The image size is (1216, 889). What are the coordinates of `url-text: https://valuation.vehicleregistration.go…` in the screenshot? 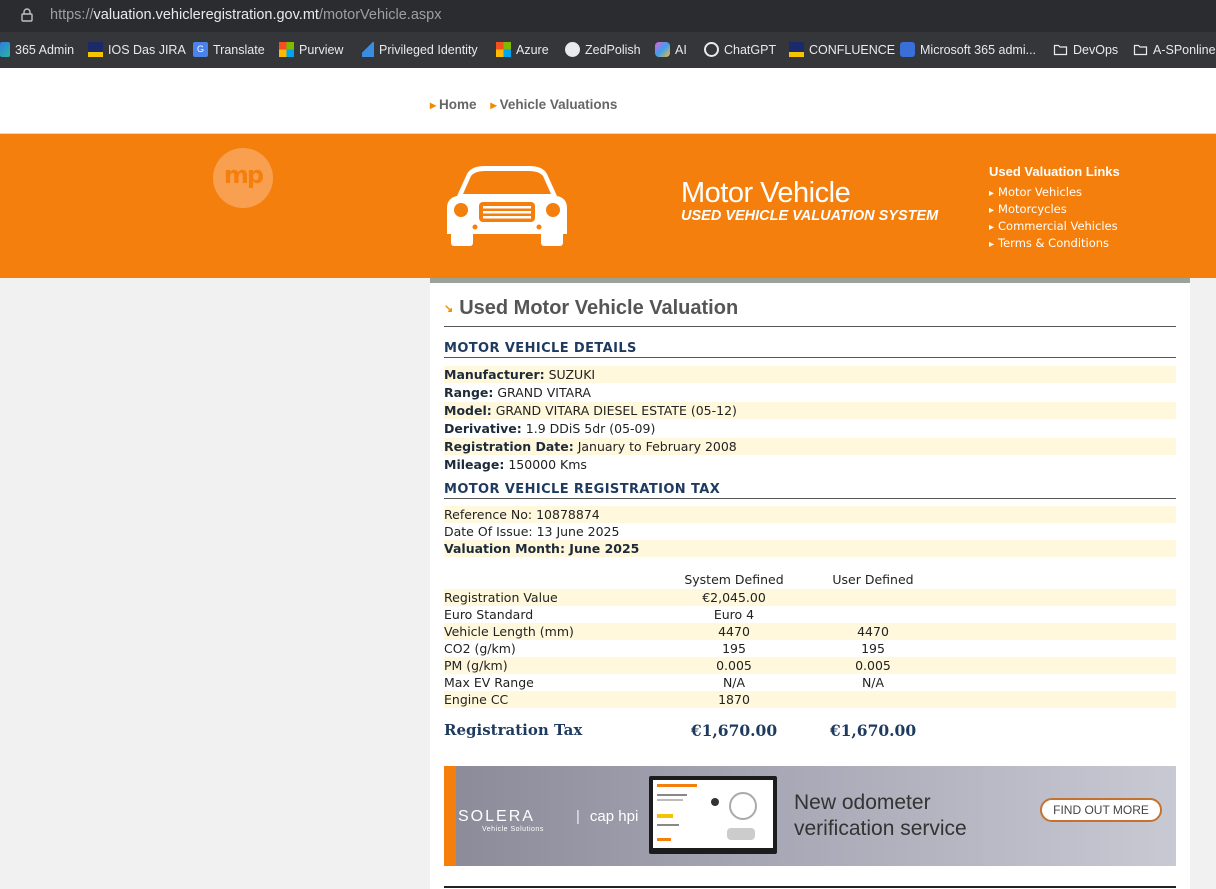 It's located at (245, 15).